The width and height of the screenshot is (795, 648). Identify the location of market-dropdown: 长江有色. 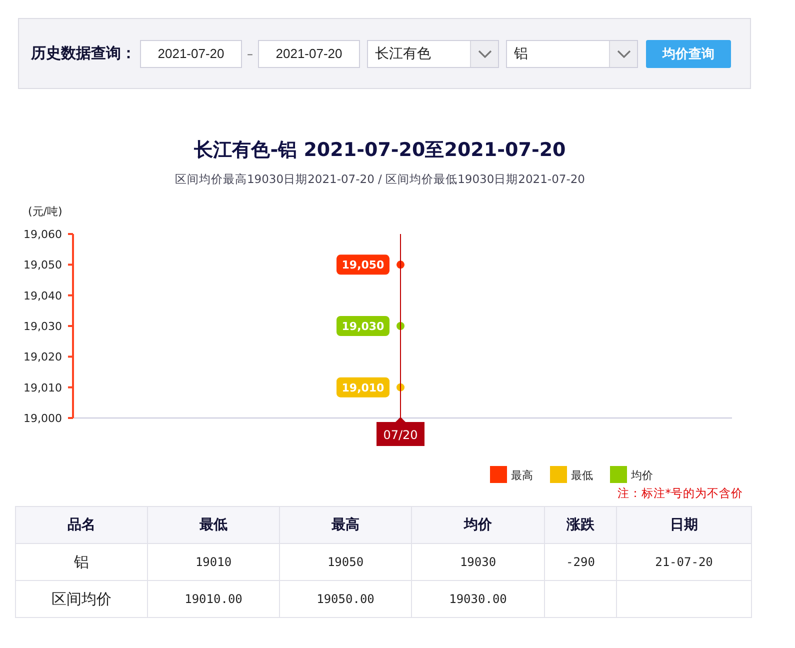
(433, 54).